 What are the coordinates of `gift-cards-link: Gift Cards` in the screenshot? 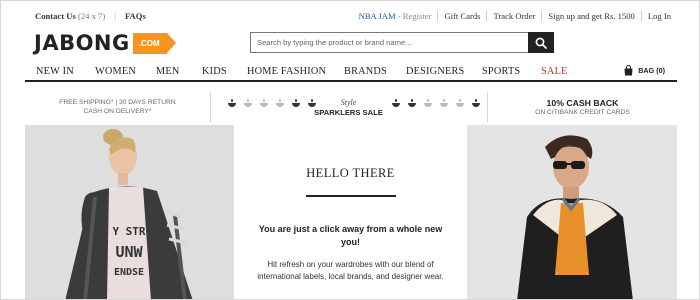 It's located at (461, 16).